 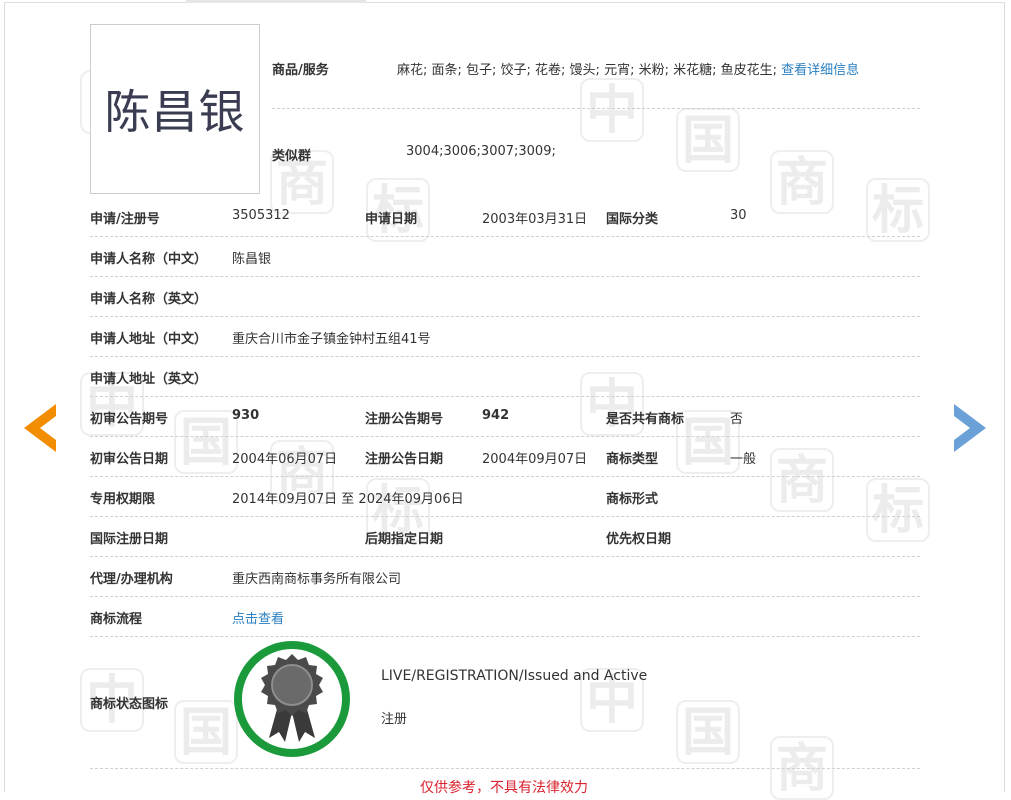 I want to click on agency-value: 重庆西南商标事务所有限公司, so click(x=317, y=579).